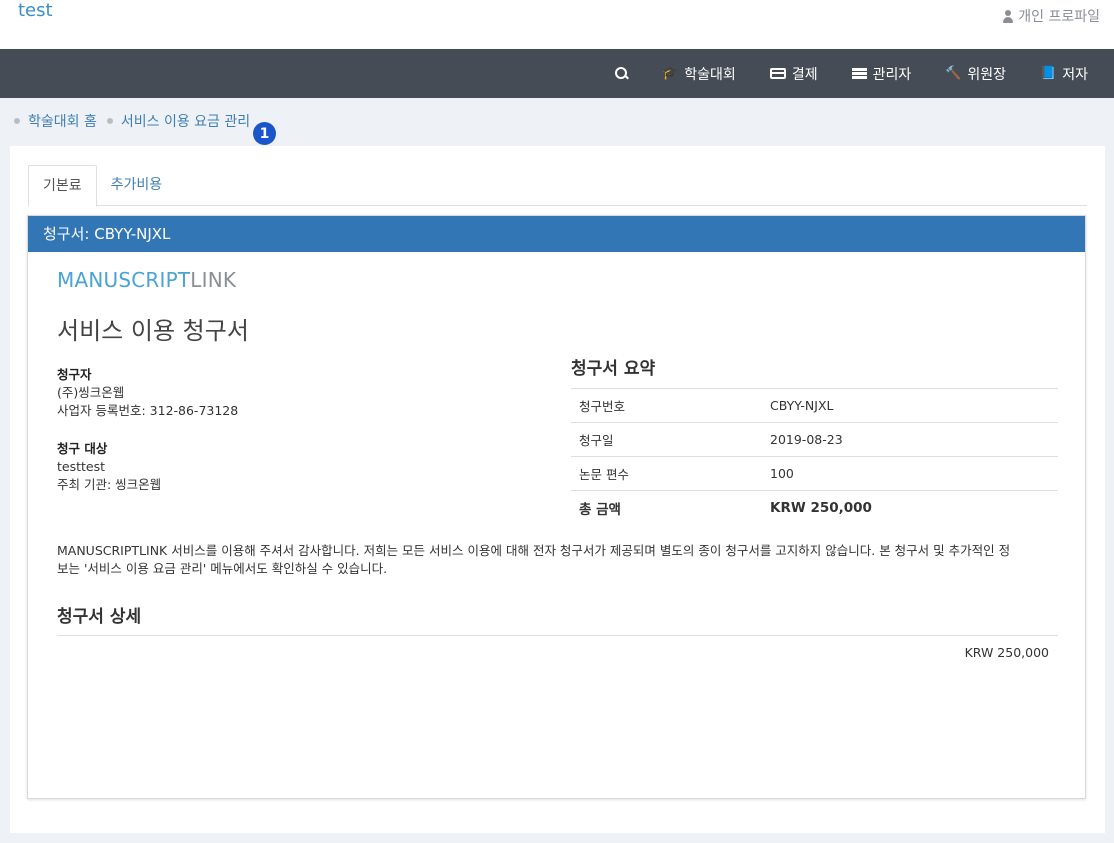 The image size is (1114, 843). Describe the element at coordinates (62, 186) in the screenshot. I see `tab-base-fee: 기본료` at that location.